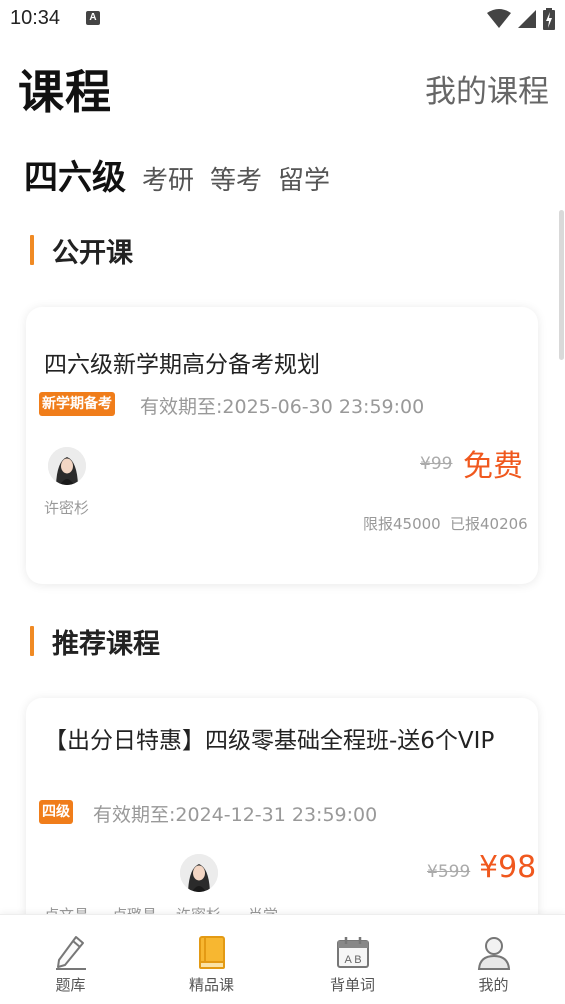 The height and width of the screenshot is (1004, 565). What do you see at coordinates (168, 178) in the screenshot?
I see `tab-postgraduate: 考研` at bounding box center [168, 178].